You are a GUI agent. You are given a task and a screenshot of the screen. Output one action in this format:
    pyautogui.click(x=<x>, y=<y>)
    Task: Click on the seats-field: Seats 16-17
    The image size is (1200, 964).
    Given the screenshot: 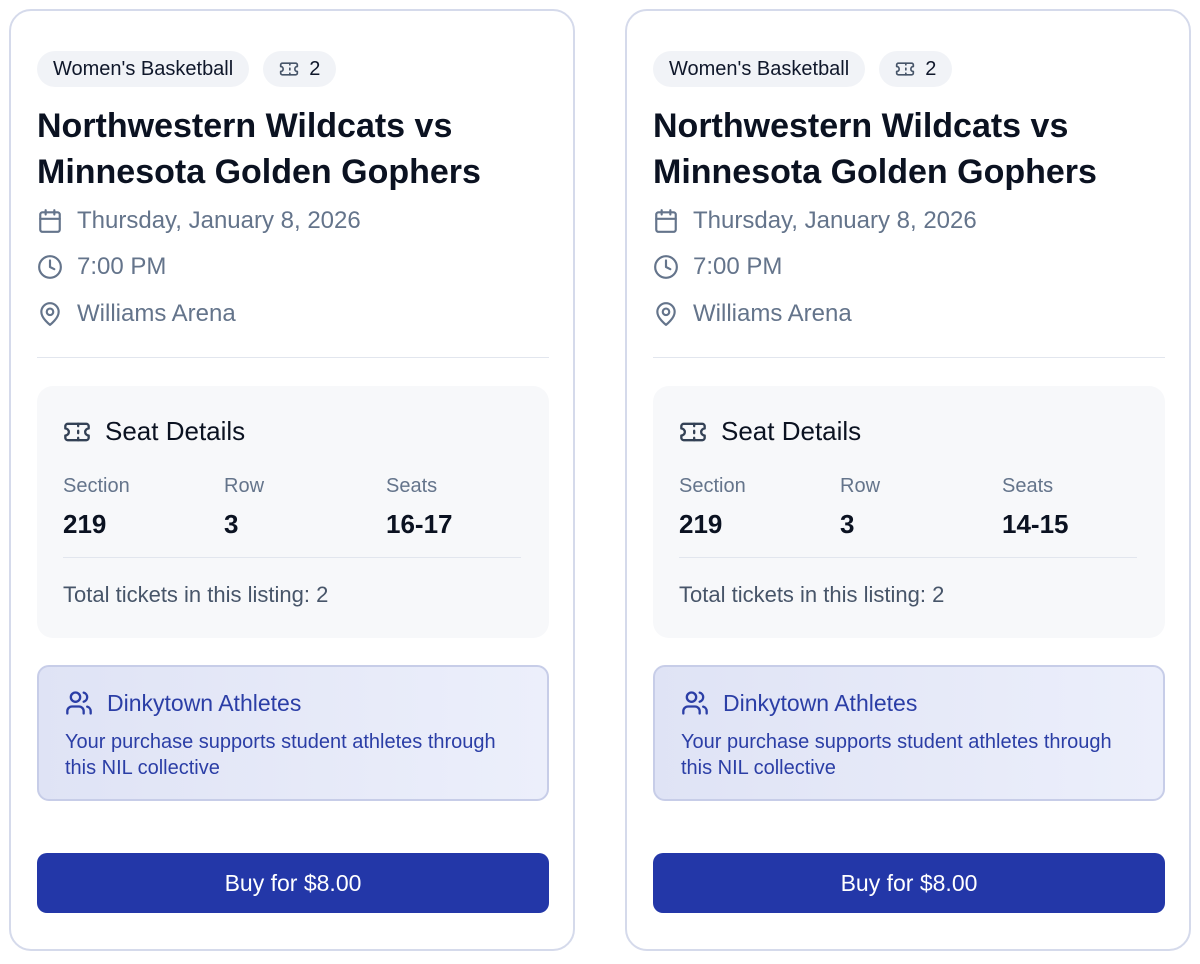 What is the action you would take?
    pyautogui.click(x=419, y=509)
    